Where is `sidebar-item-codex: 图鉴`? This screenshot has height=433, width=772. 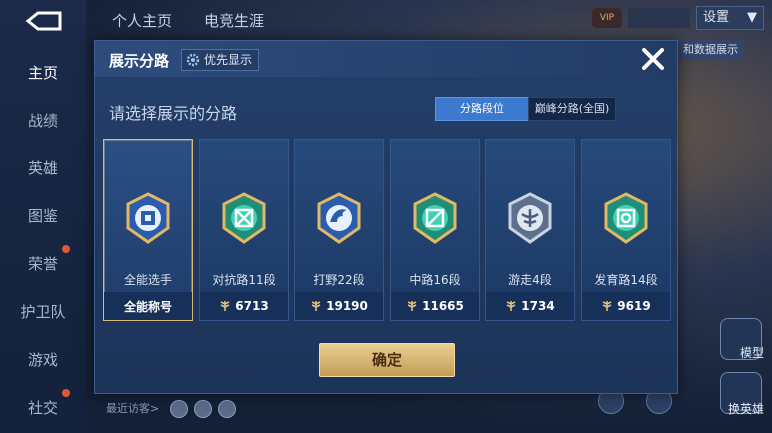 sidebar-item-codex: 图鉴 is located at coordinates (43, 216).